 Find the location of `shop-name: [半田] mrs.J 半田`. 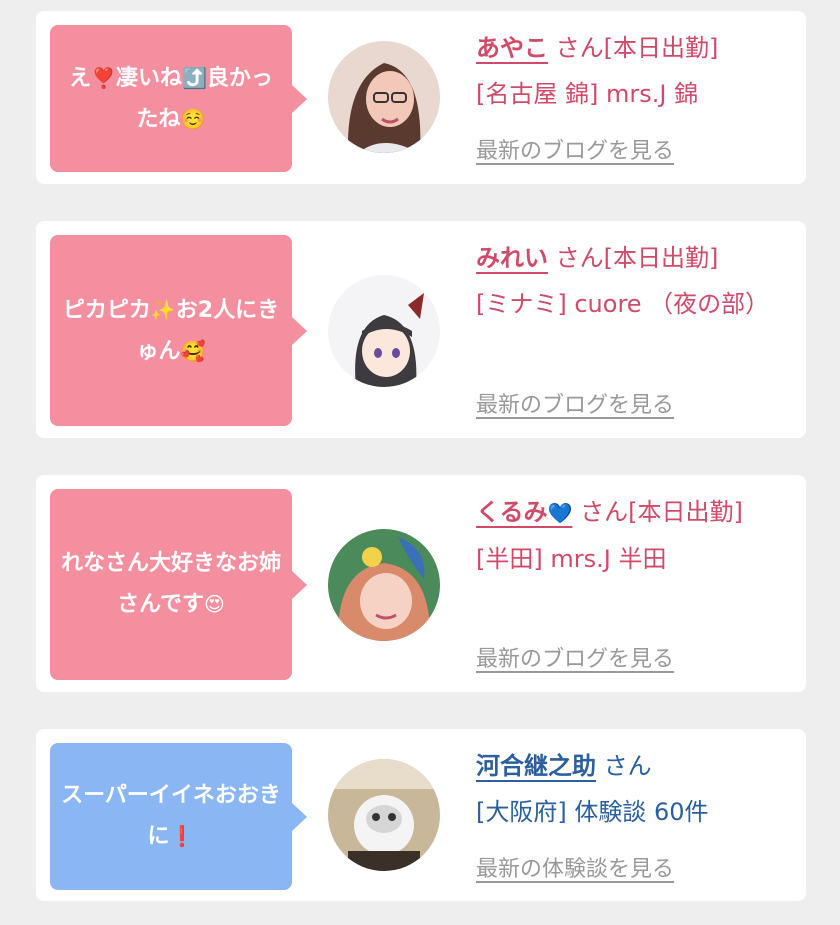

shop-name: [半田] mrs.J 半田 is located at coordinates (571, 559).